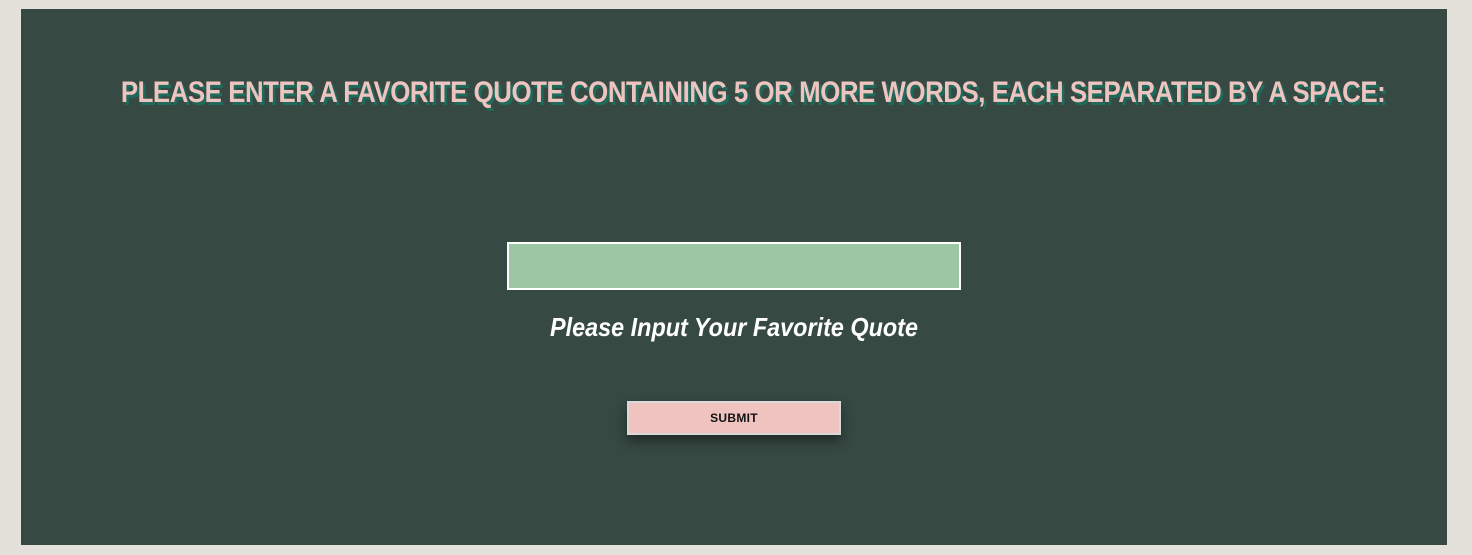  Describe the element at coordinates (734, 266) in the screenshot. I see `favorite-quote-input` at that location.